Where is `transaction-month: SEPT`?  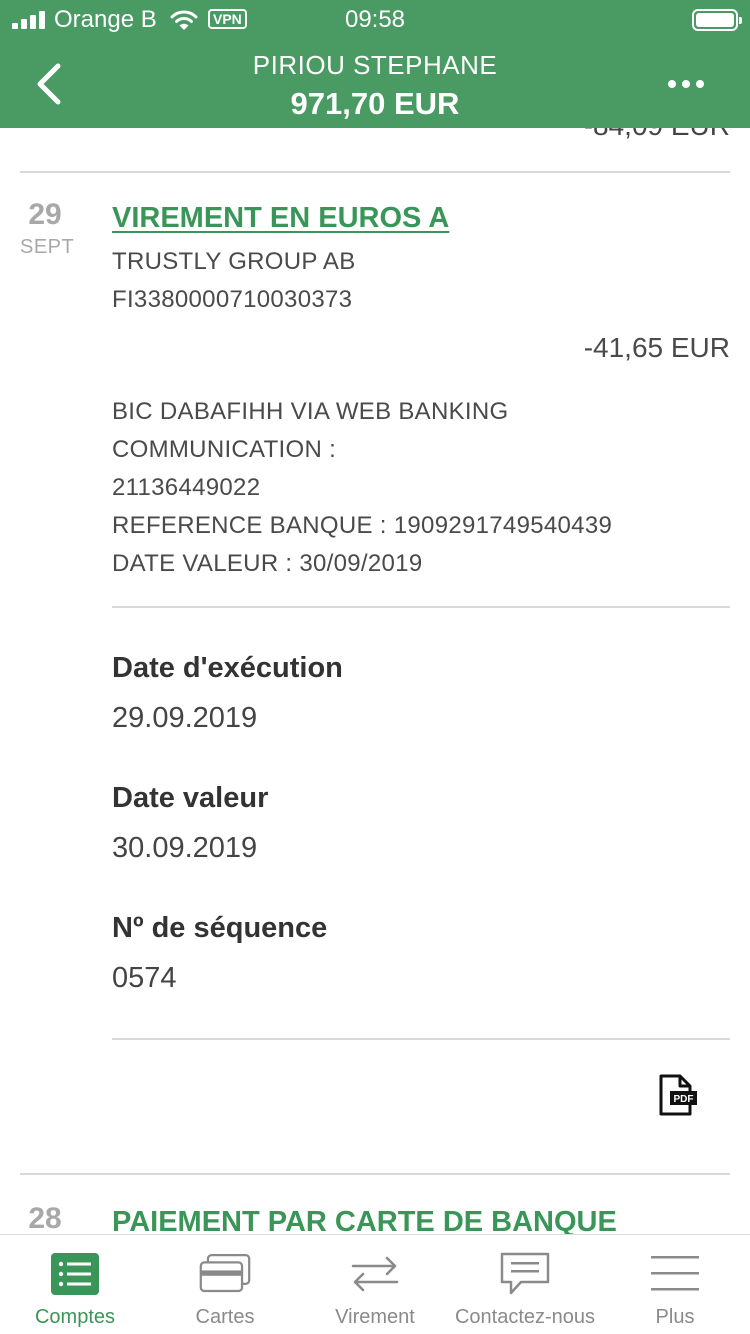 transaction-month: SEPT is located at coordinates (47, 247).